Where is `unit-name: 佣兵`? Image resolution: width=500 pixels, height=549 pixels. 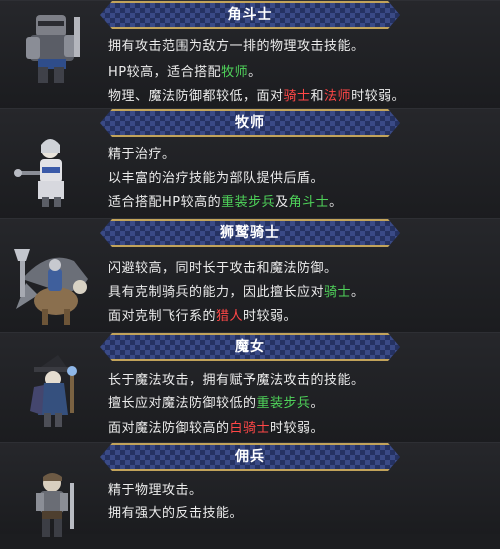 unit-name: 佣兵 is located at coordinates (250, 457).